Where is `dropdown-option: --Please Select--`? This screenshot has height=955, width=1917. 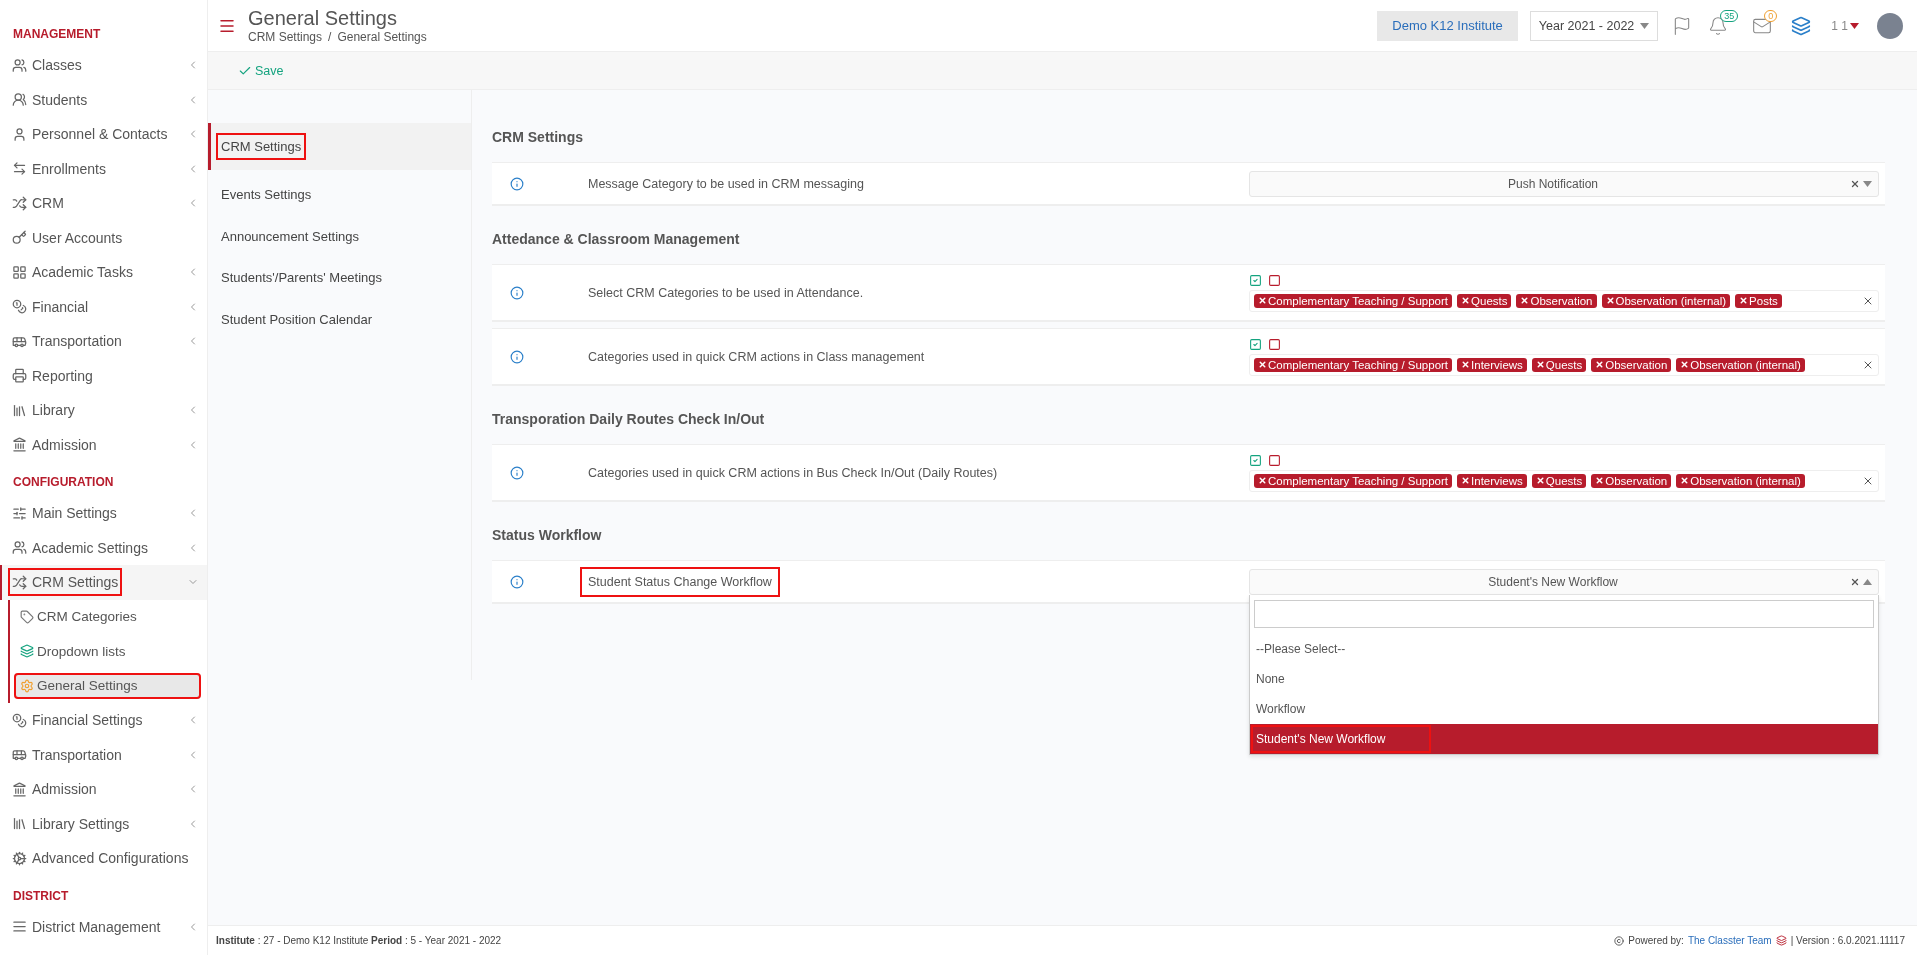 dropdown-option: --Please Select-- is located at coordinates (1564, 648).